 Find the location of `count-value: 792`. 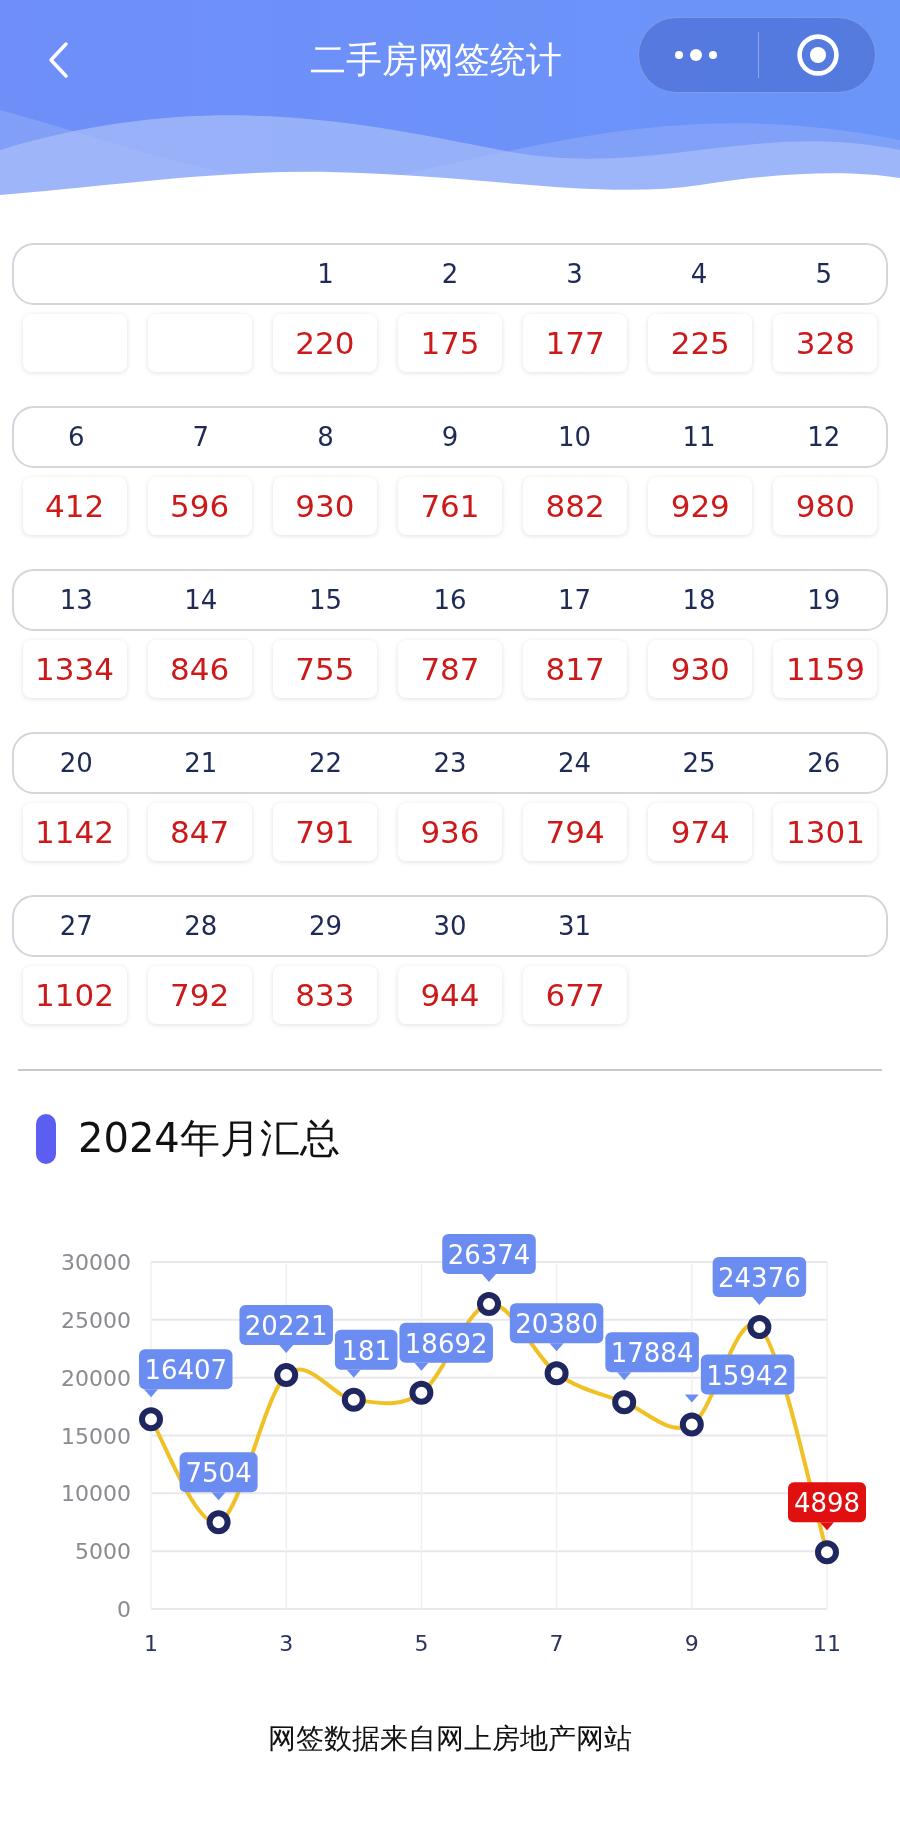

count-value: 792 is located at coordinates (200, 995).